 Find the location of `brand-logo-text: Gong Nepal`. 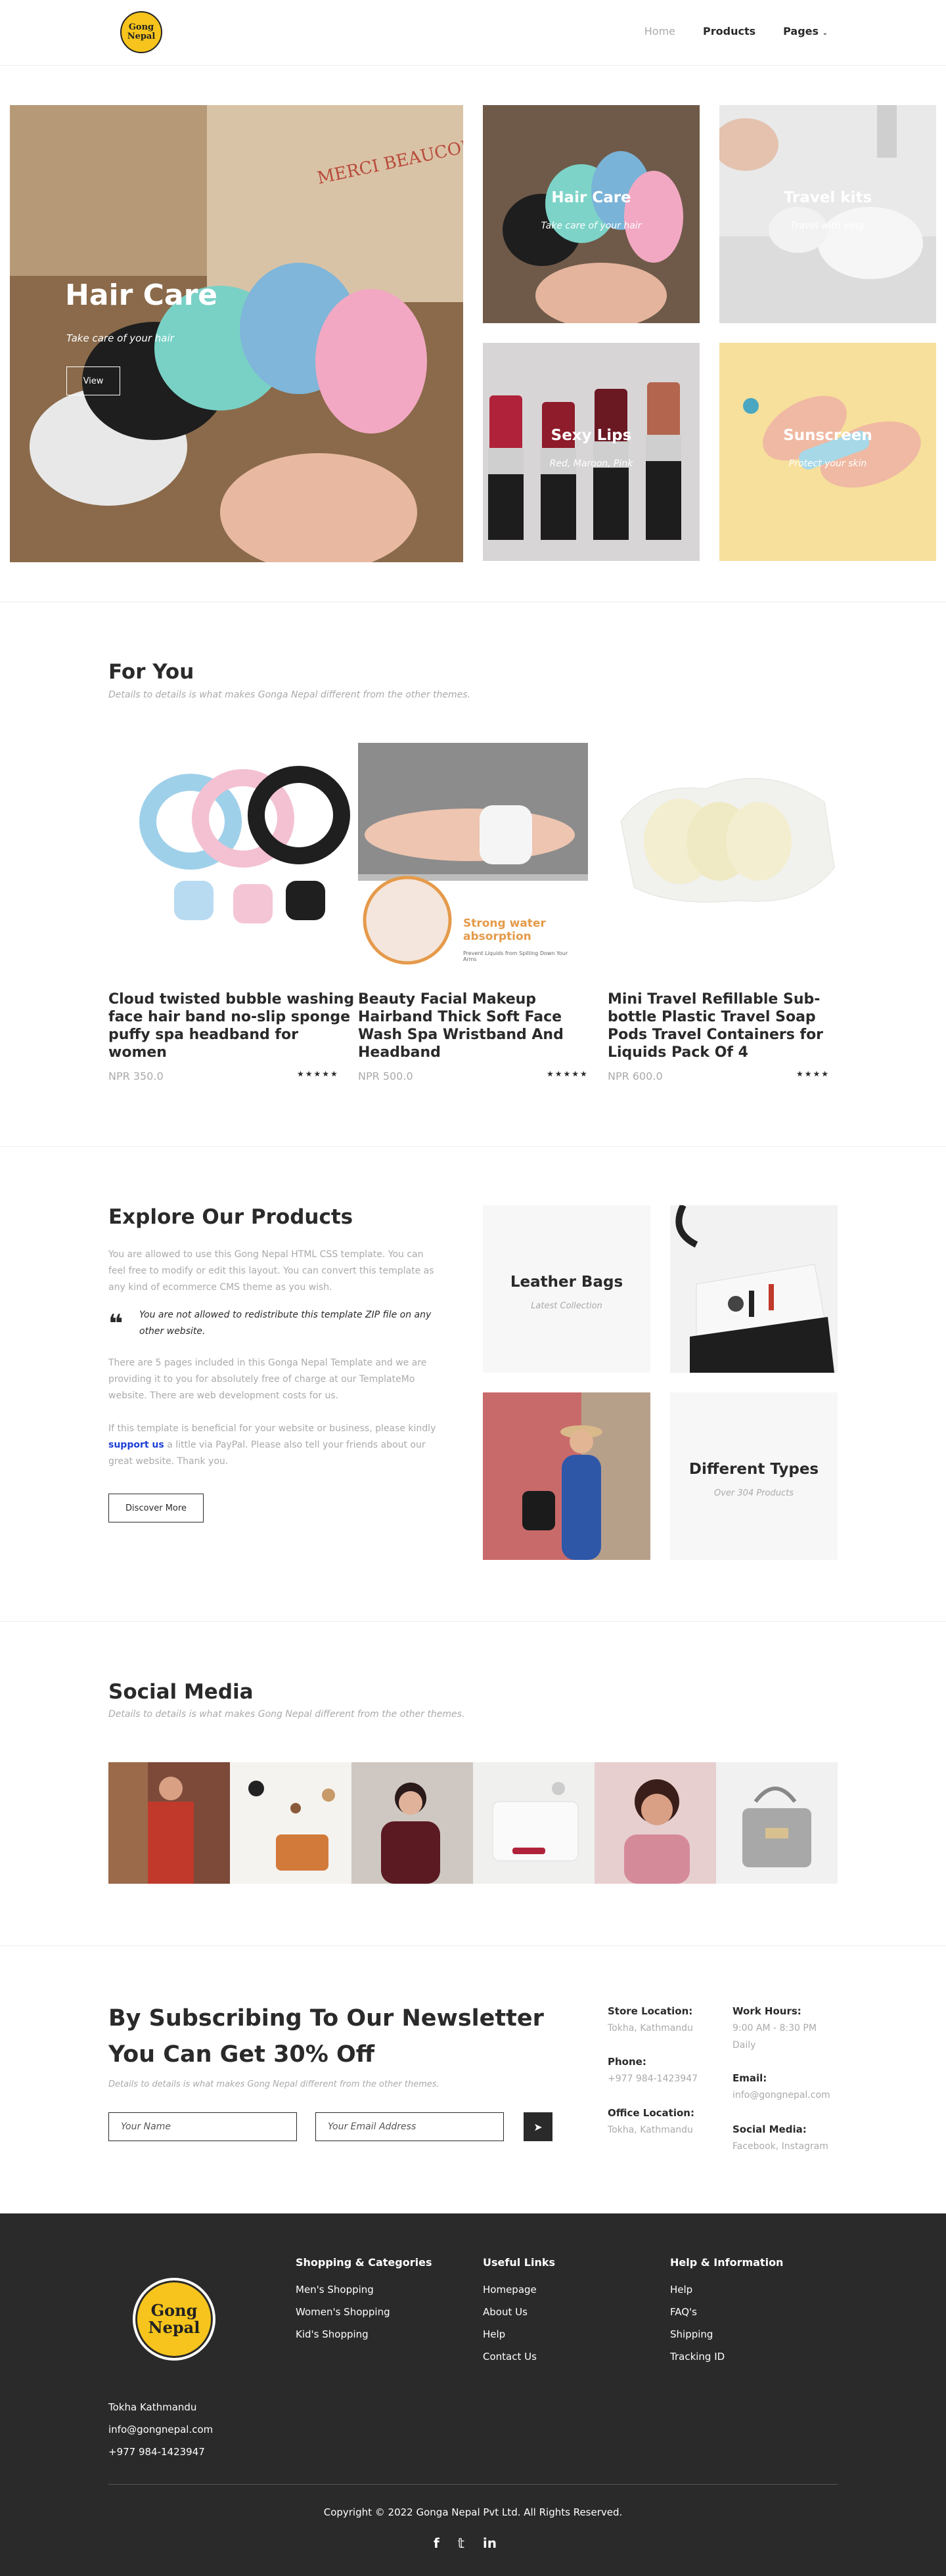

brand-logo-text: Gong Nepal is located at coordinates (141, 32).